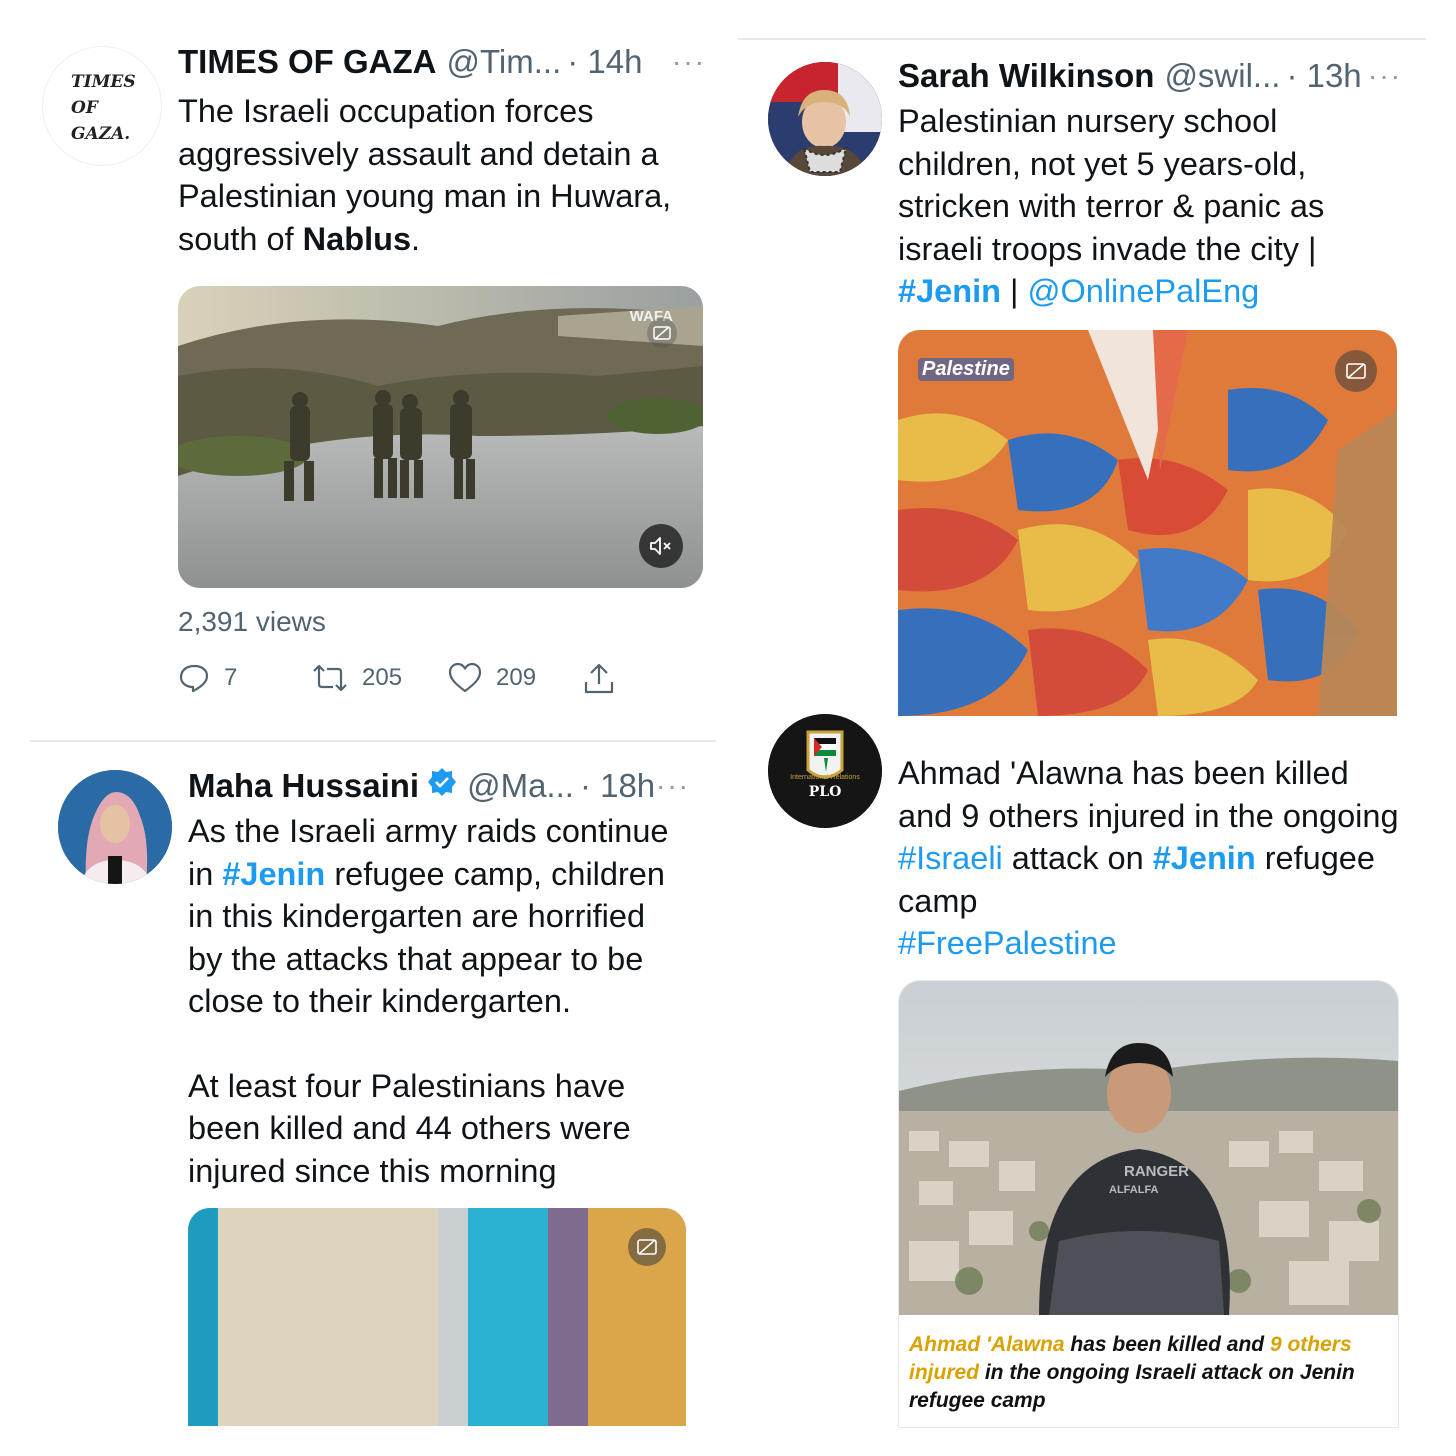  Describe the element at coordinates (465, 677) in the screenshot. I see `heart-icon` at that location.